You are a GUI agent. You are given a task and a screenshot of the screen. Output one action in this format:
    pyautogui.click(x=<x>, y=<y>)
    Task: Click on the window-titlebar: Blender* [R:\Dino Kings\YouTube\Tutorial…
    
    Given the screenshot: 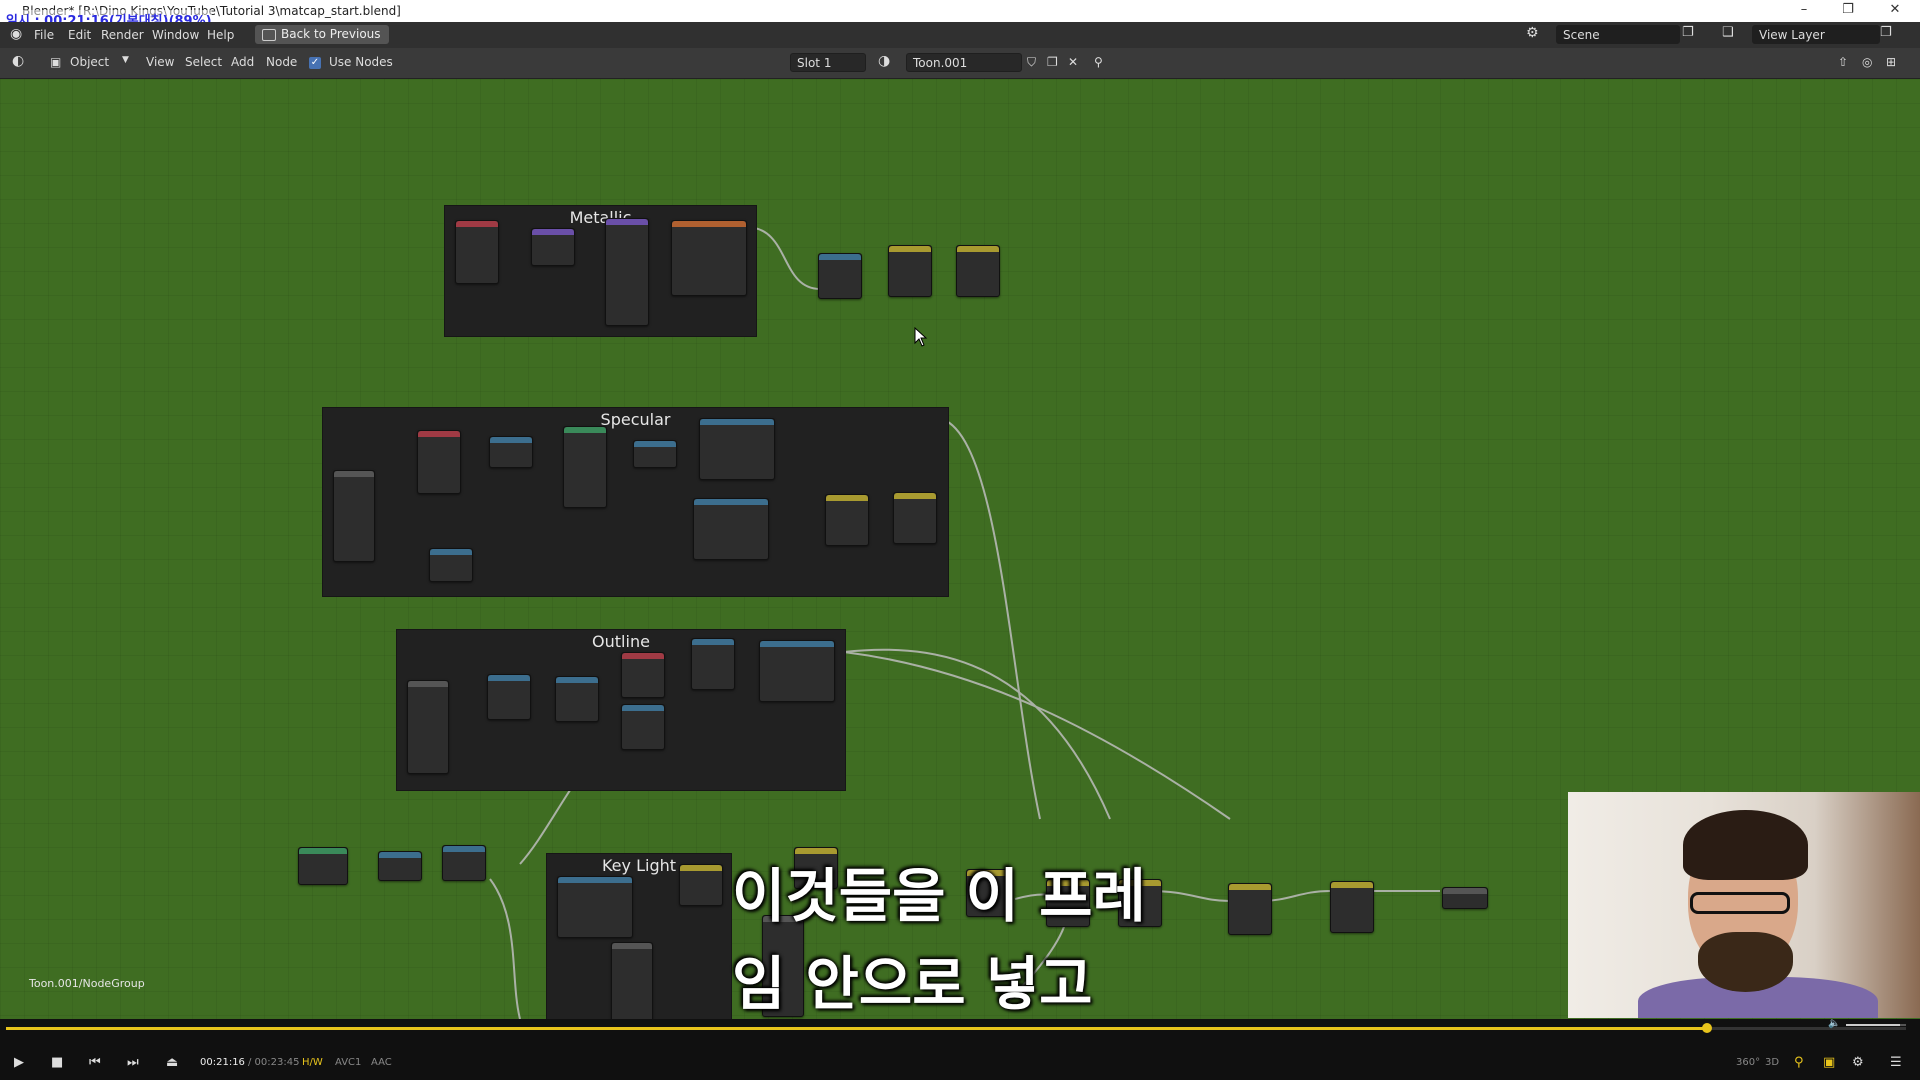 What is the action you would take?
    pyautogui.click(x=960, y=14)
    